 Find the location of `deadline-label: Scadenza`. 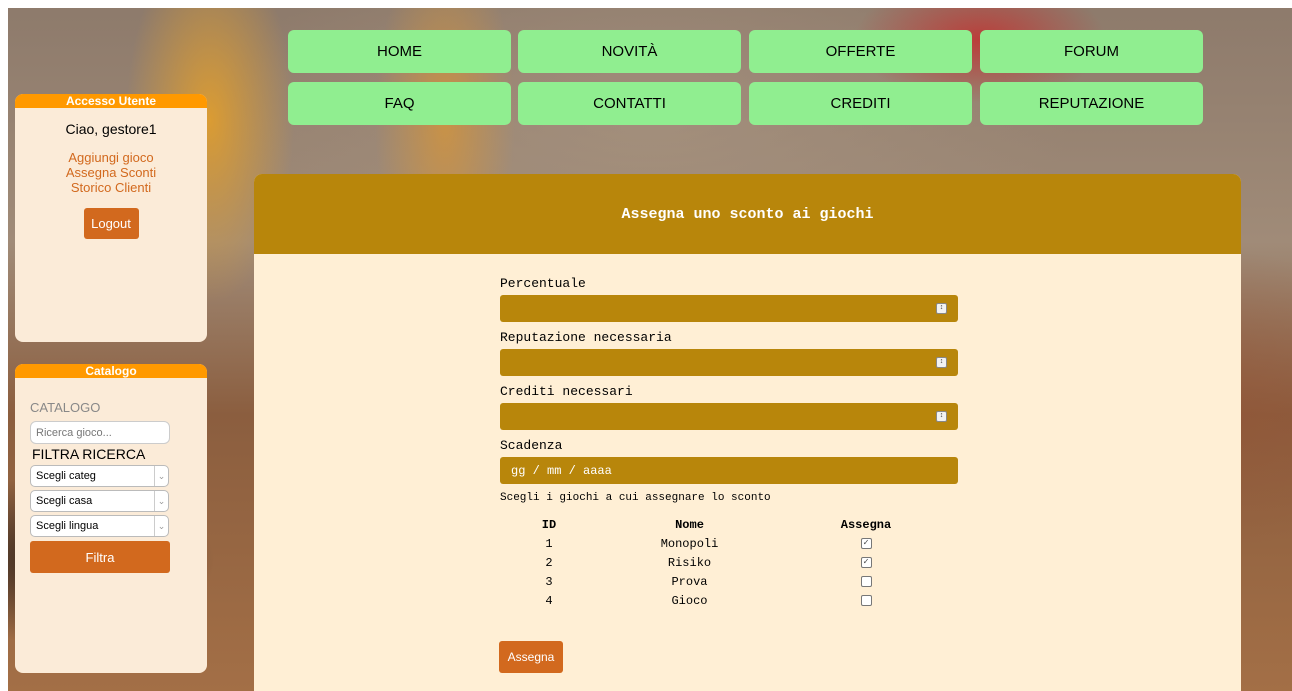

deadline-label: Scadenza is located at coordinates (531, 445).